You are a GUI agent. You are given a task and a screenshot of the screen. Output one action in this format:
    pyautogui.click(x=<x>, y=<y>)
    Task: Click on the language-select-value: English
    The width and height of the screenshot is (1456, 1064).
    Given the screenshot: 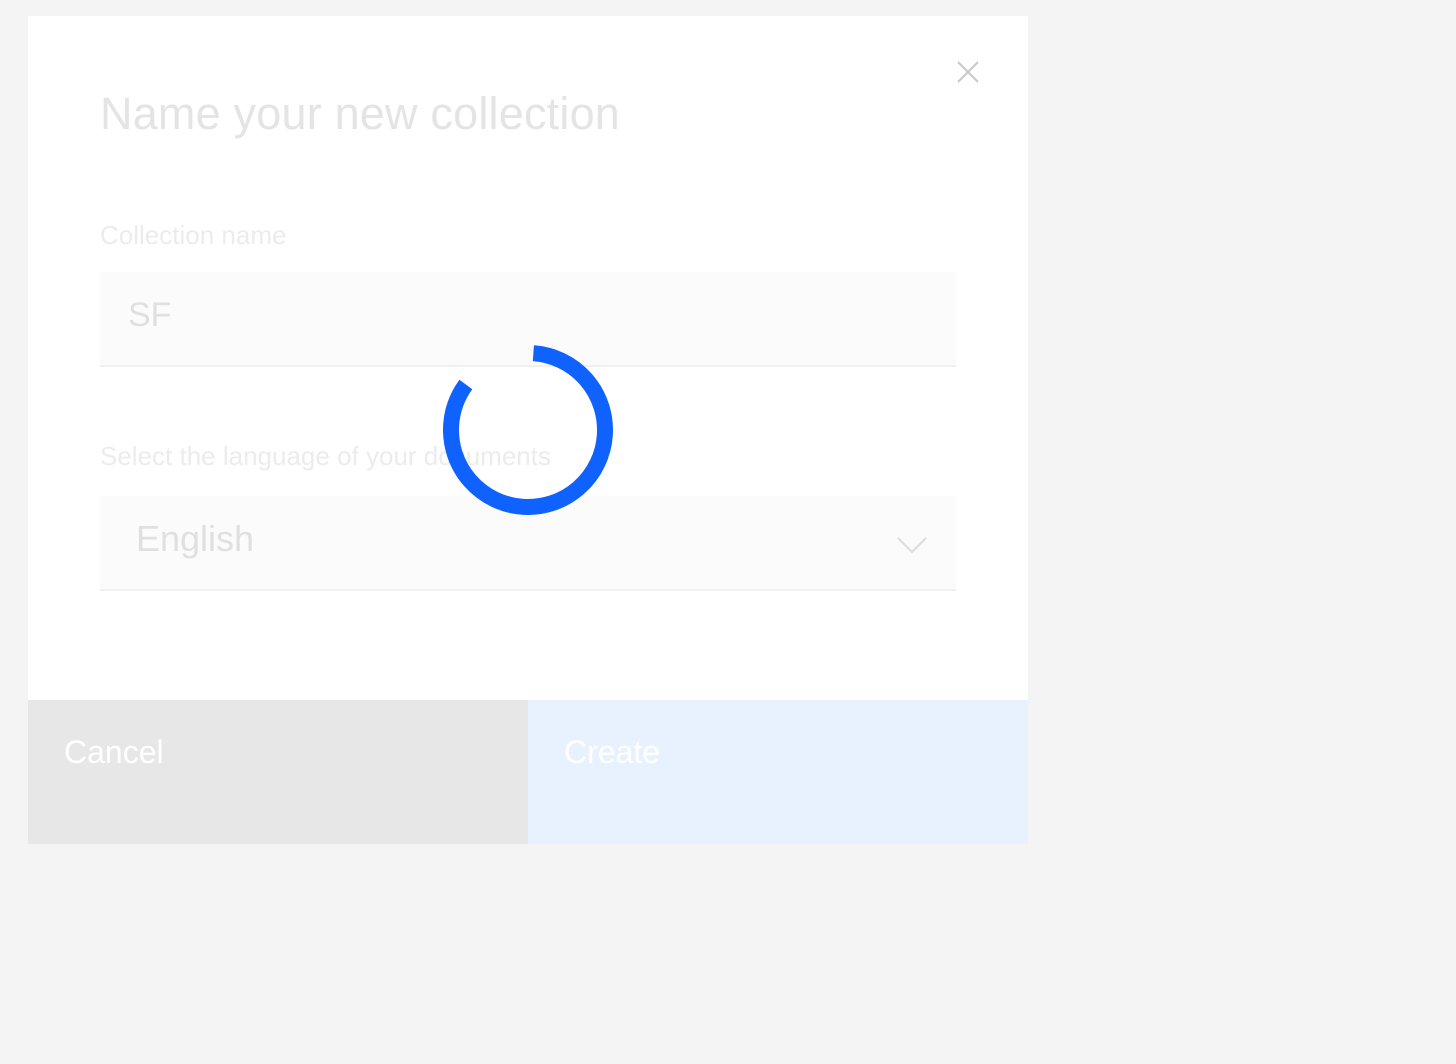 What is the action you would take?
    pyautogui.click(x=195, y=538)
    